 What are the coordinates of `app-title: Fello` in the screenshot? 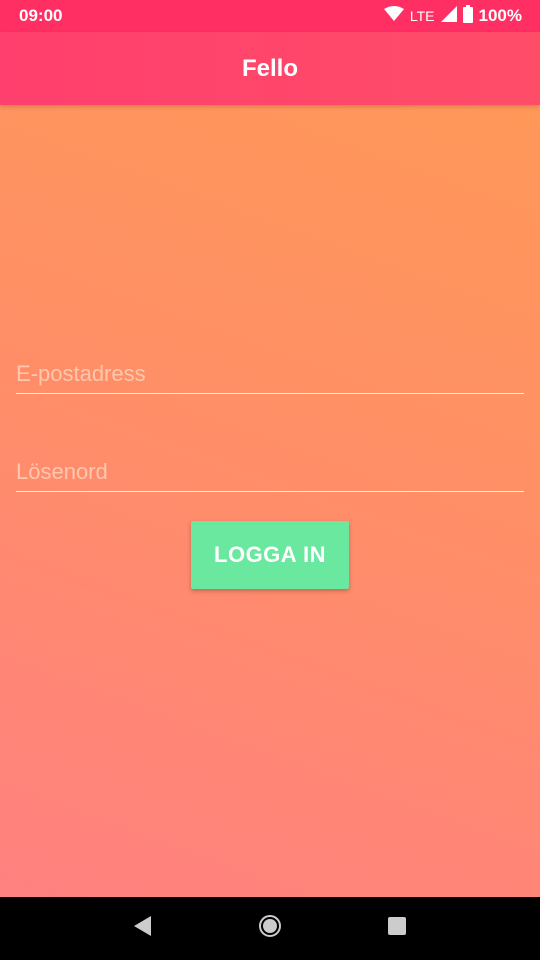 It's located at (269, 68).